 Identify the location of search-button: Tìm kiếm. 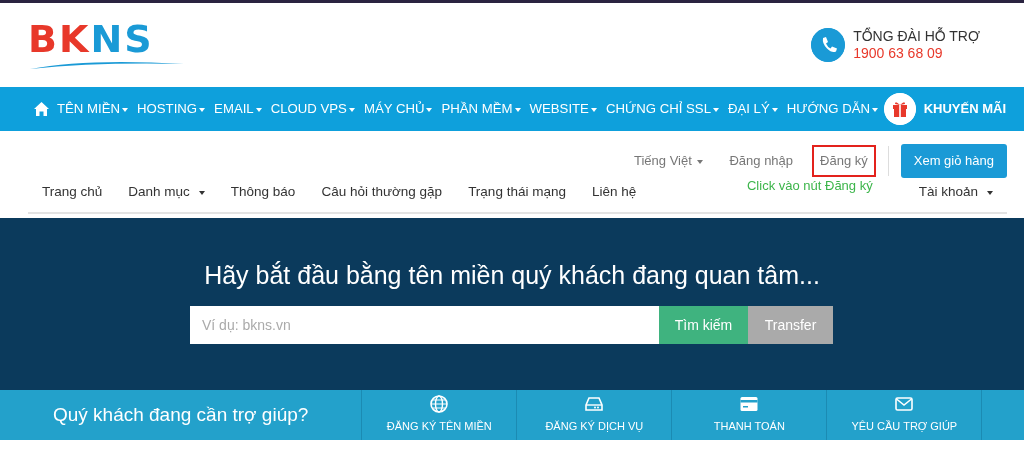
(703, 325).